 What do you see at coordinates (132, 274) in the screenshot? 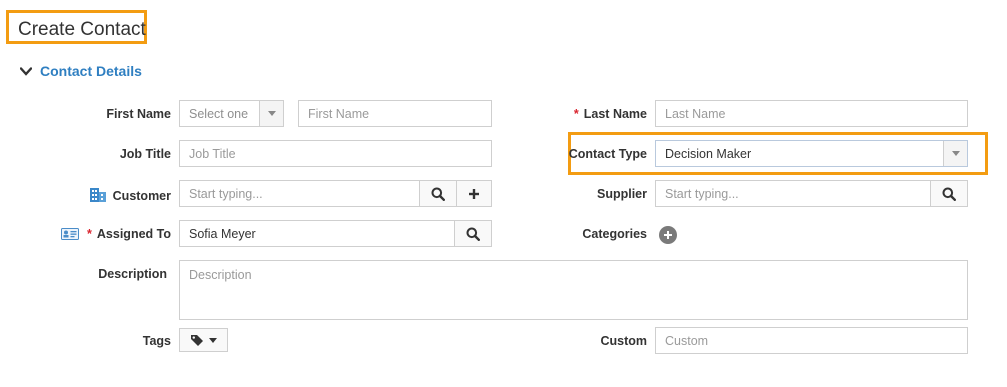
I see `description-label: Description` at bounding box center [132, 274].